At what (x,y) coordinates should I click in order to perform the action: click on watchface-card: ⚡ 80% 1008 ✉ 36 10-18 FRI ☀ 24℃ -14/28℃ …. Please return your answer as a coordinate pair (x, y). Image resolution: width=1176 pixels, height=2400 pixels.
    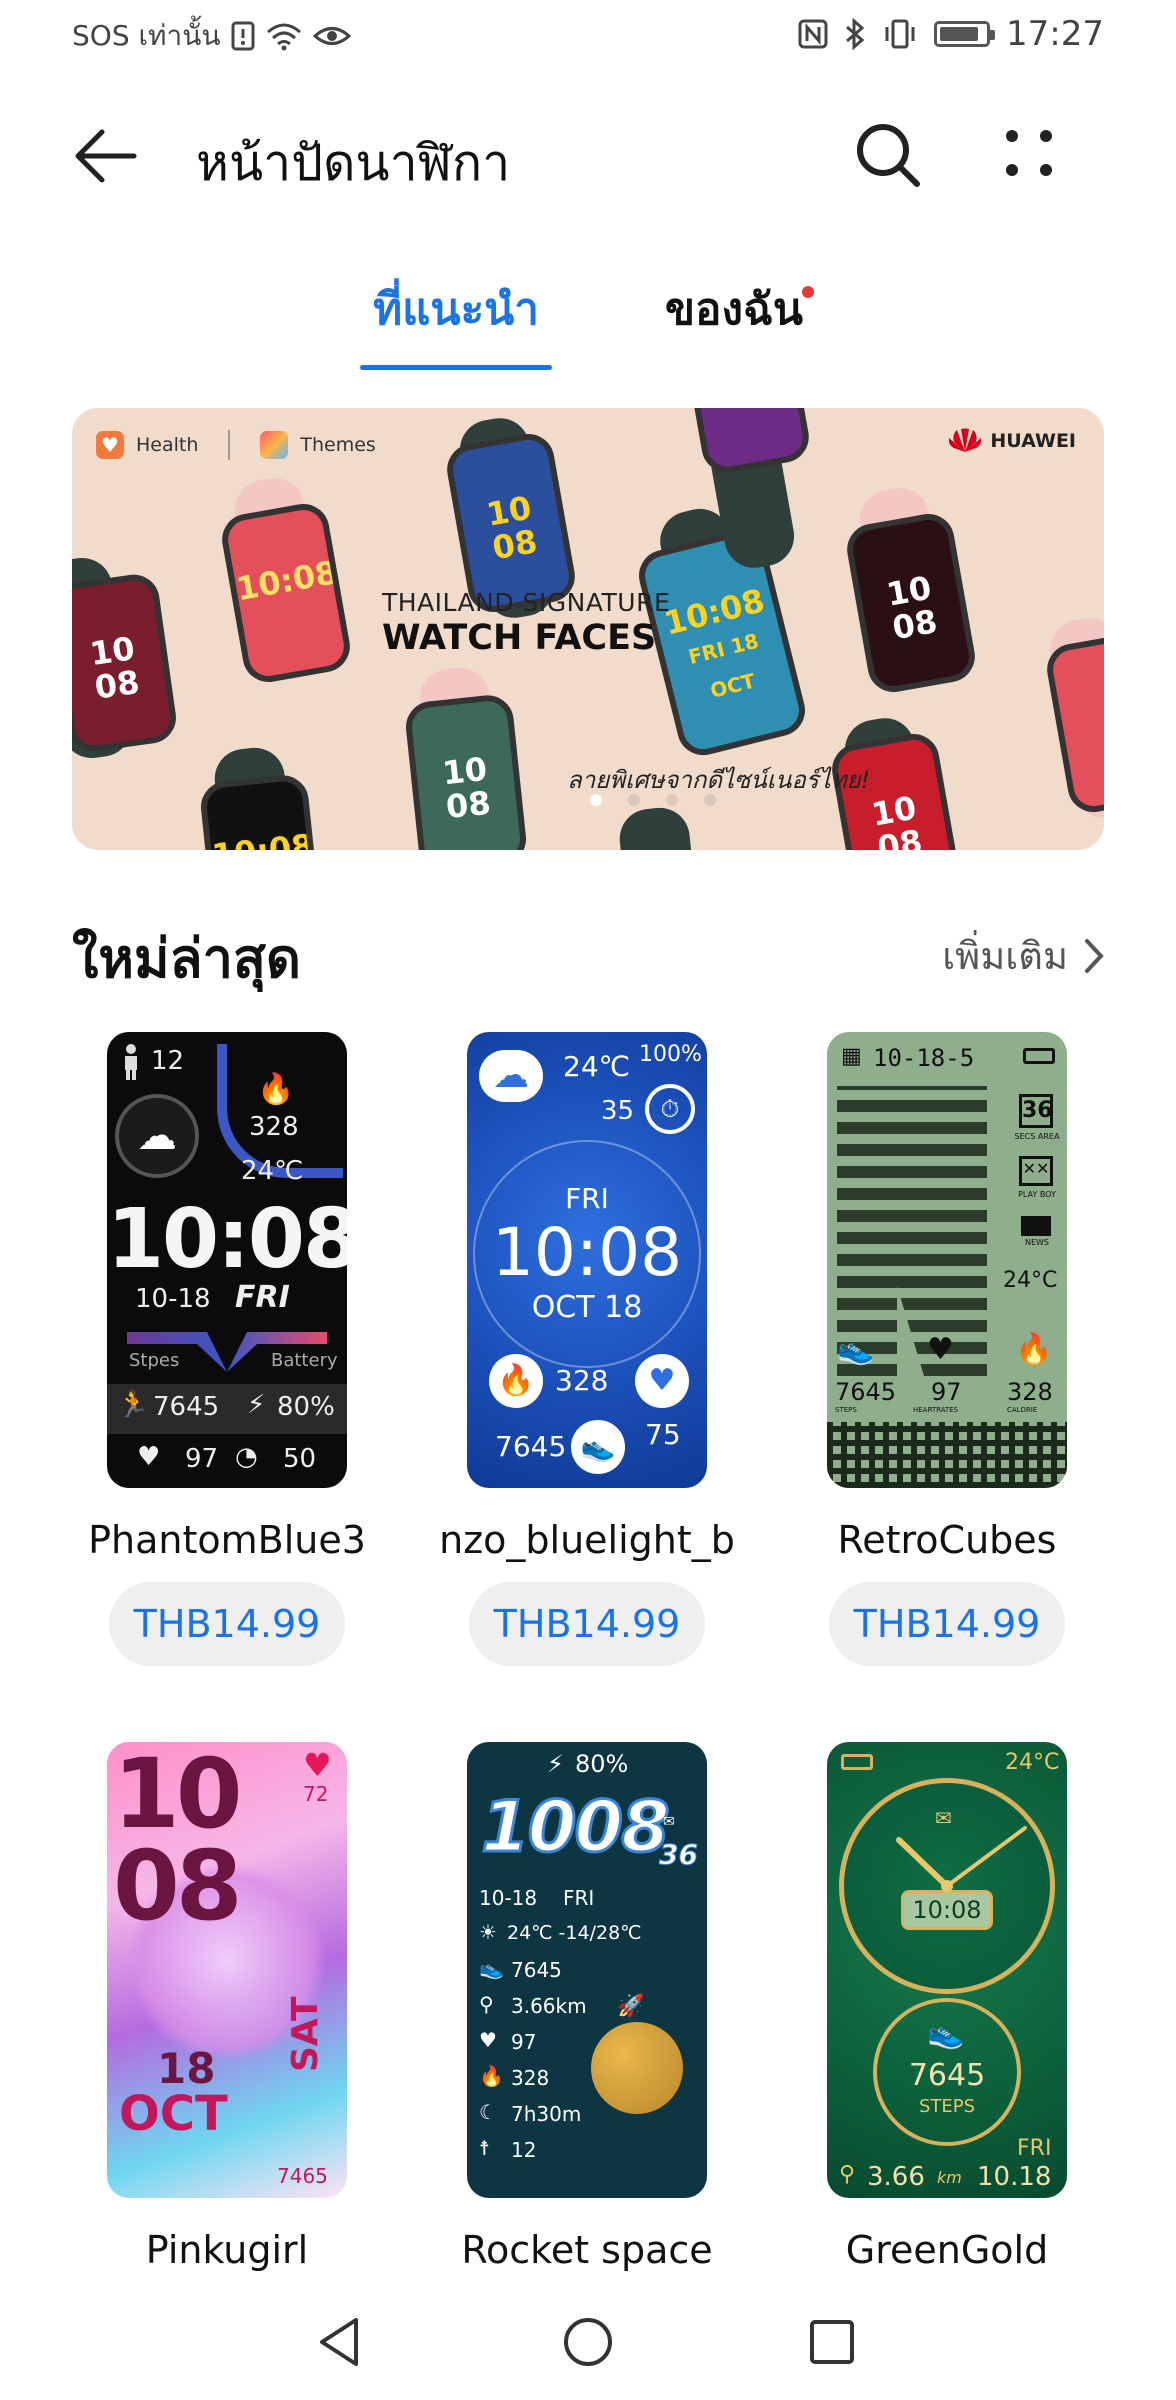
    Looking at the image, I should click on (587, 2007).